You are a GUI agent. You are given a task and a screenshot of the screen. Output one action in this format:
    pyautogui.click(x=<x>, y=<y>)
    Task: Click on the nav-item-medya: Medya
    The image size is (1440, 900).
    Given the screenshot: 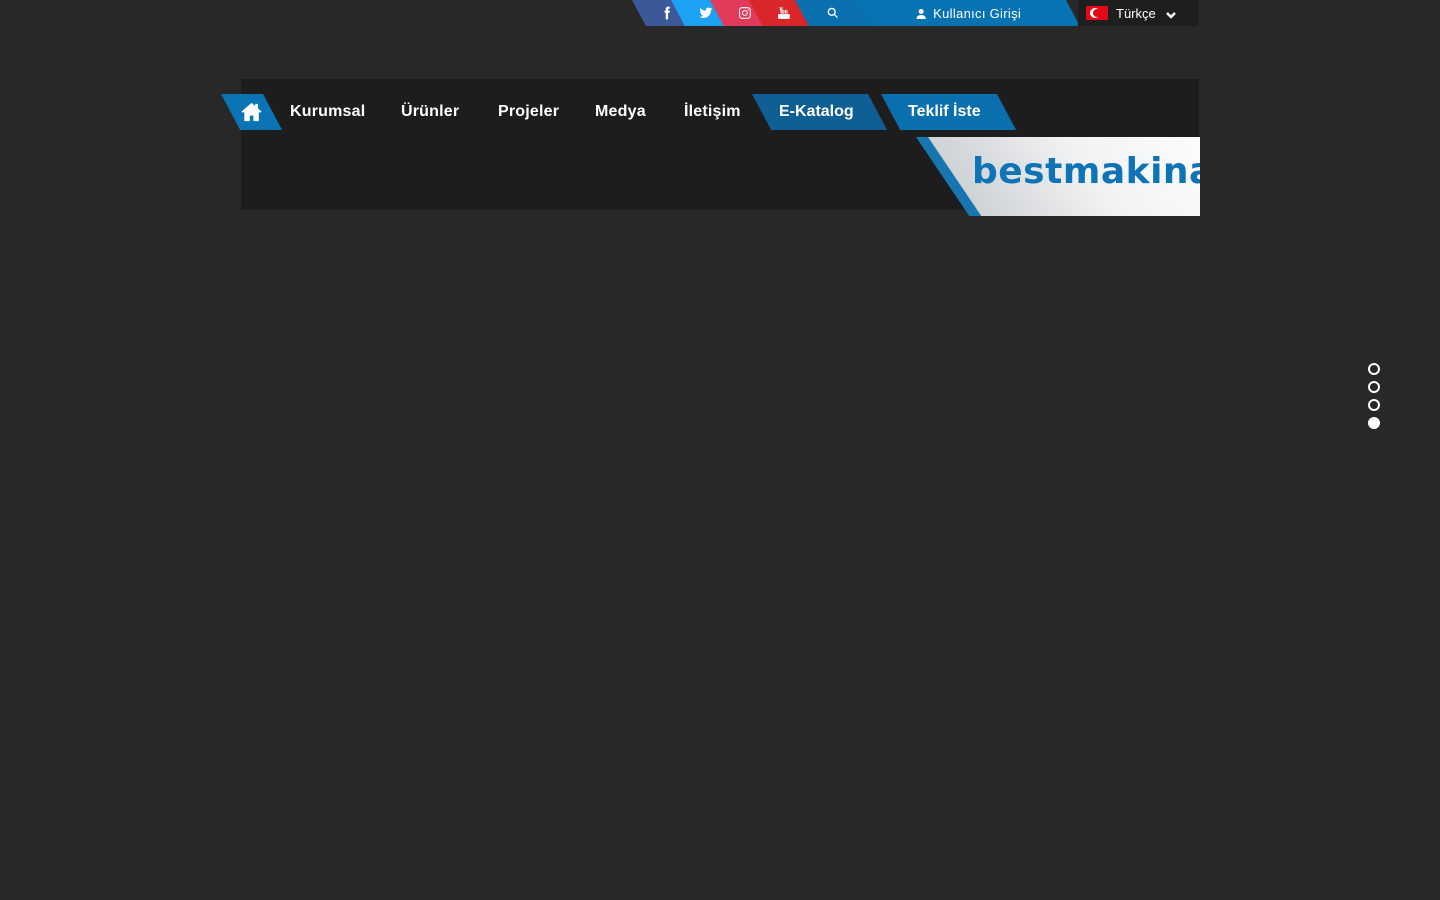 What is the action you would take?
    pyautogui.click(x=620, y=112)
    